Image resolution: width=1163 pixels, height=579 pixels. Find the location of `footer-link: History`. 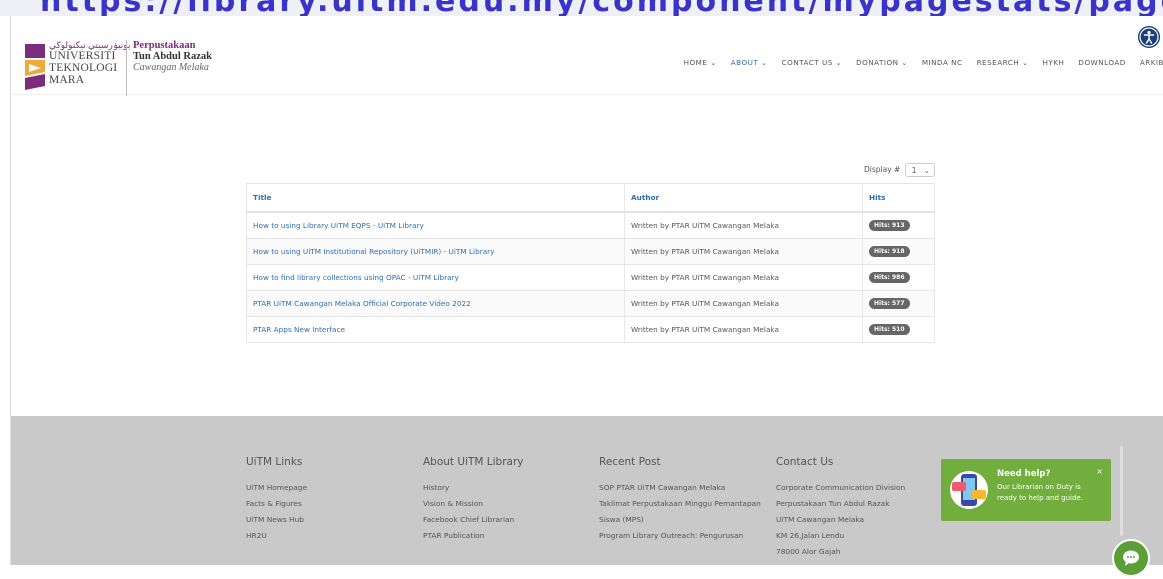

footer-link: History is located at coordinates (473, 488).